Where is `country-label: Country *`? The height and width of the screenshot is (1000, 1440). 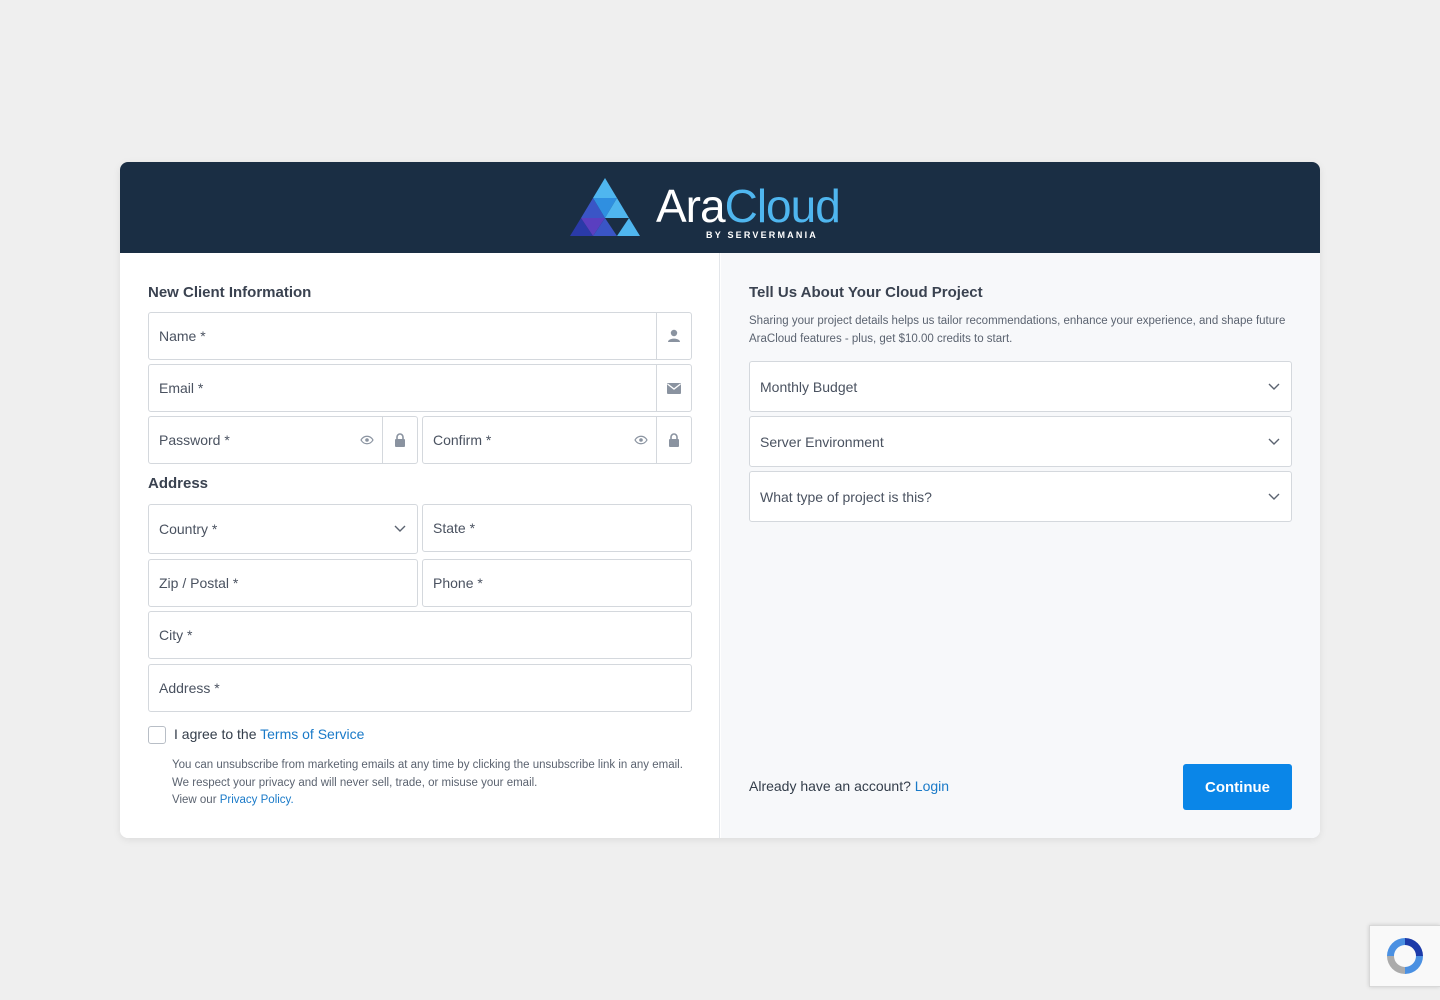
country-label: Country * is located at coordinates (188, 529).